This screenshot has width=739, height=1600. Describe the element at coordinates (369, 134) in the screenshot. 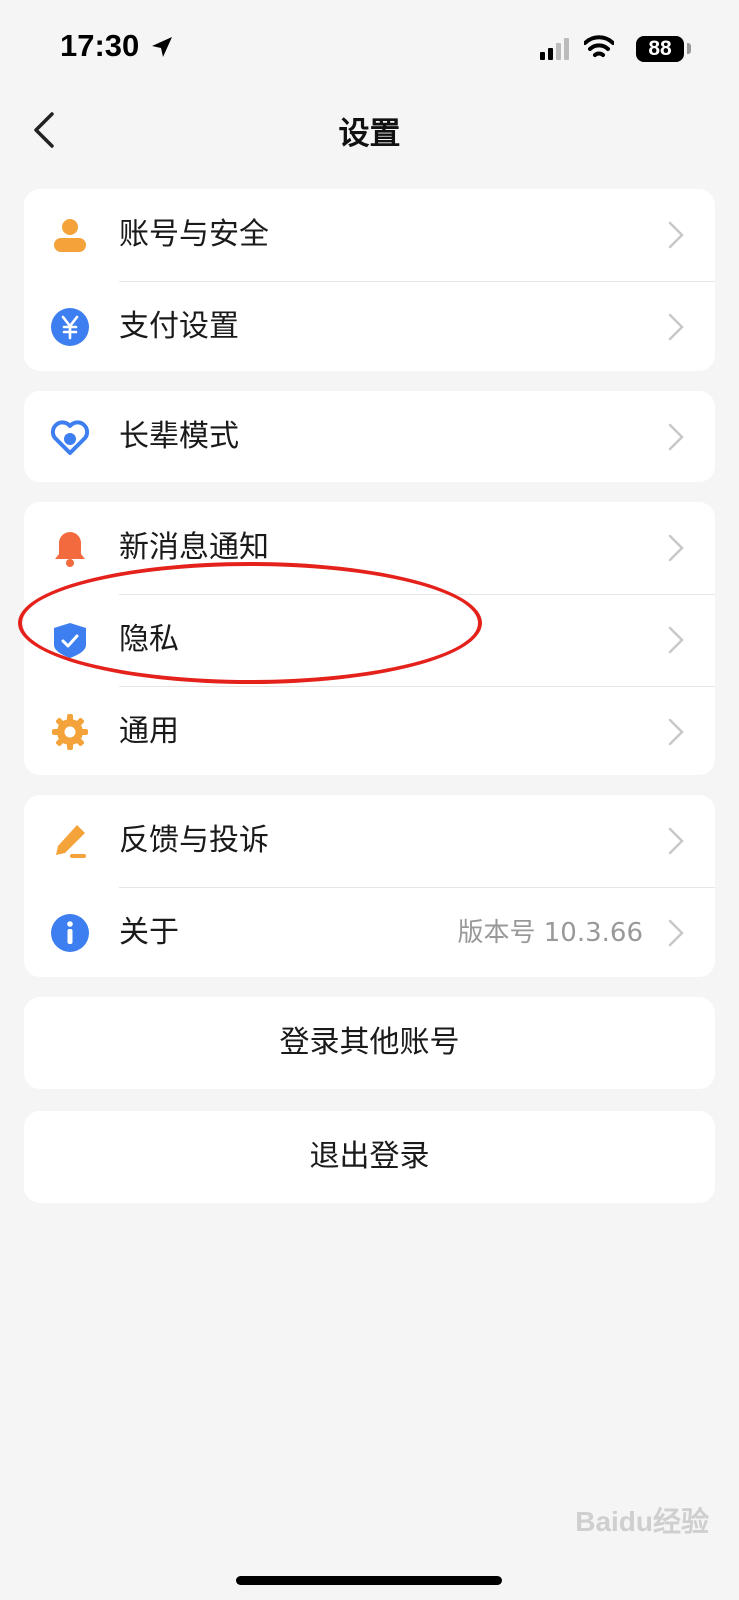

I see `page-title: 设置` at that location.